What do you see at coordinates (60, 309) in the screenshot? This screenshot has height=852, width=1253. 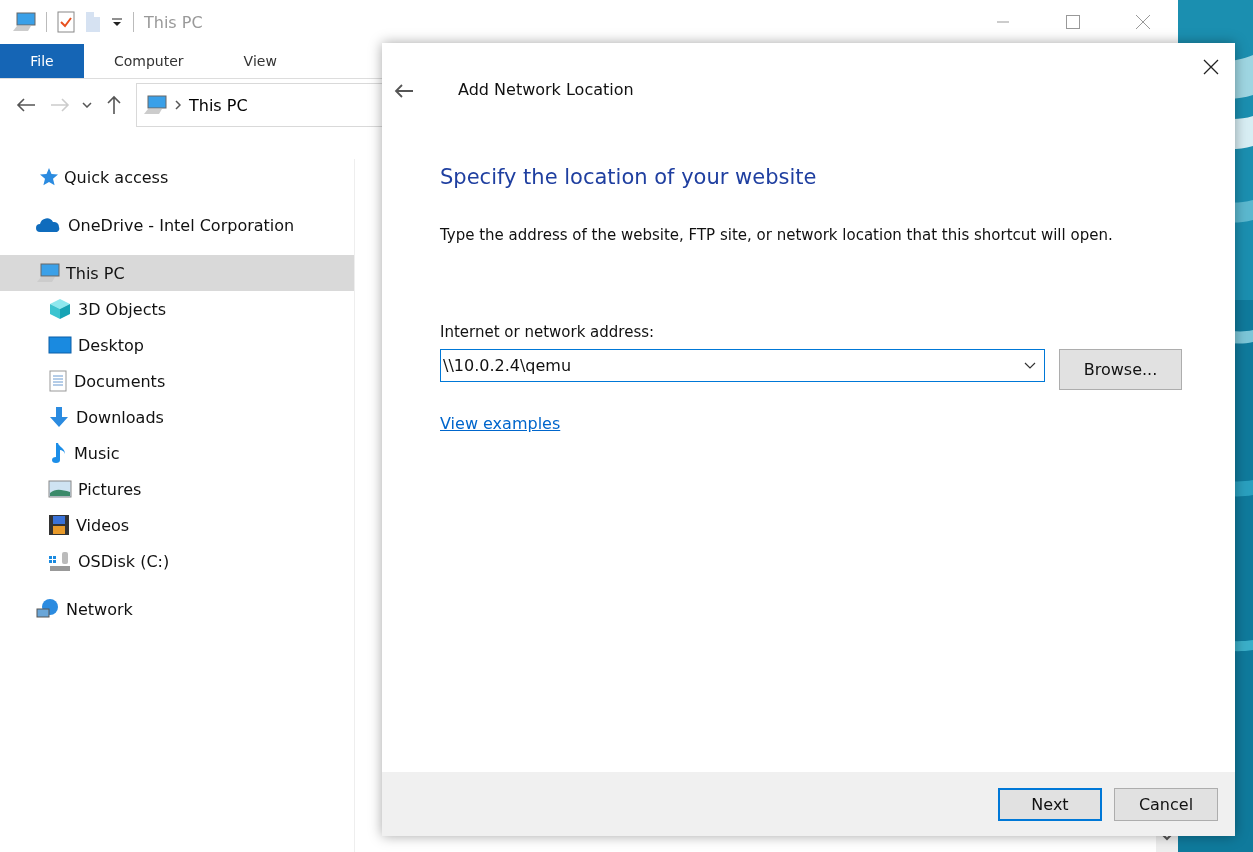 I see `cube-icon` at bounding box center [60, 309].